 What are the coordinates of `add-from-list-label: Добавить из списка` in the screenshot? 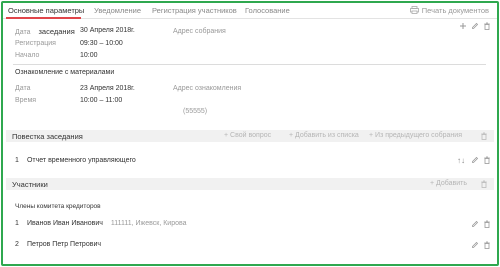 It's located at (327, 135).